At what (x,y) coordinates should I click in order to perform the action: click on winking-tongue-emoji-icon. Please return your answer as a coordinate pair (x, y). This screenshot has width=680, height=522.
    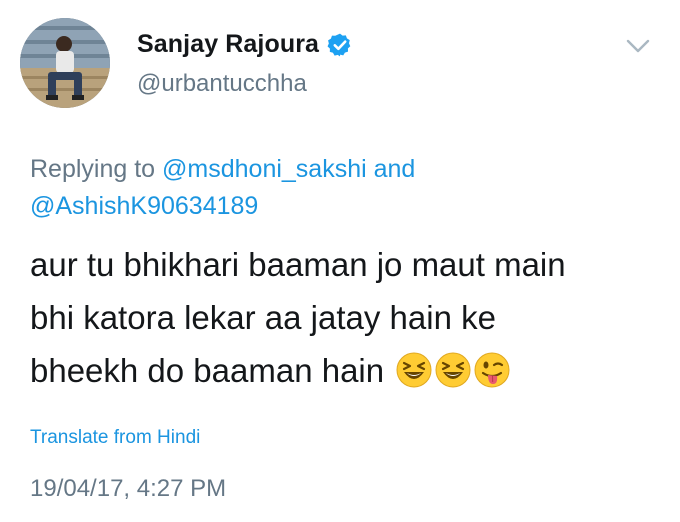
    Looking at the image, I should click on (492, 369).